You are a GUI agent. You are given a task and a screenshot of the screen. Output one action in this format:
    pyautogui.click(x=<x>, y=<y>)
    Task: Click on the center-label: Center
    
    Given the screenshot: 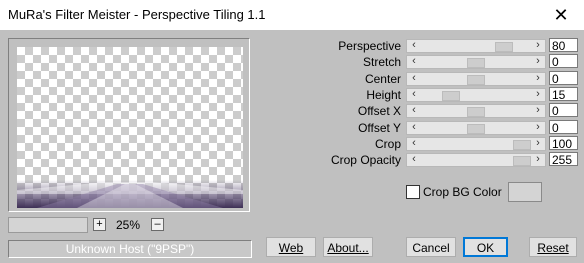 What is the action you would take?
    pyautogui.click(x=382, y=79)
    